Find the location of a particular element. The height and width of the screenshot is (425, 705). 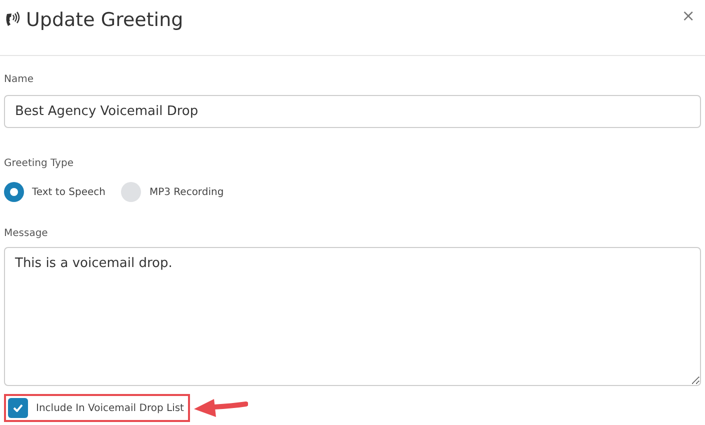

field-label: Message is located at coordinates (26, 234).